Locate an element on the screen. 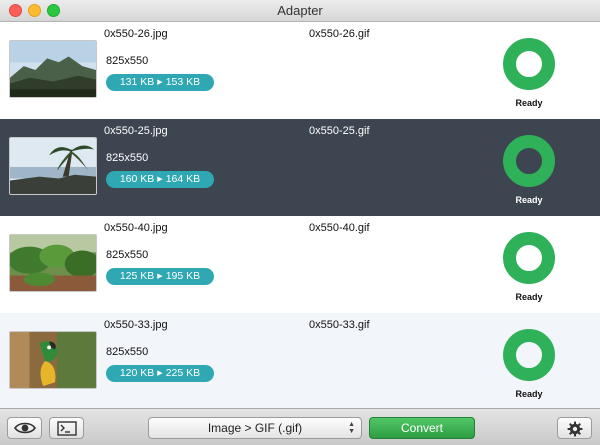  bottom-toolbar: Image > GIF (.gif) ▲ ▼ Convert is located at coordinates (300, 426).